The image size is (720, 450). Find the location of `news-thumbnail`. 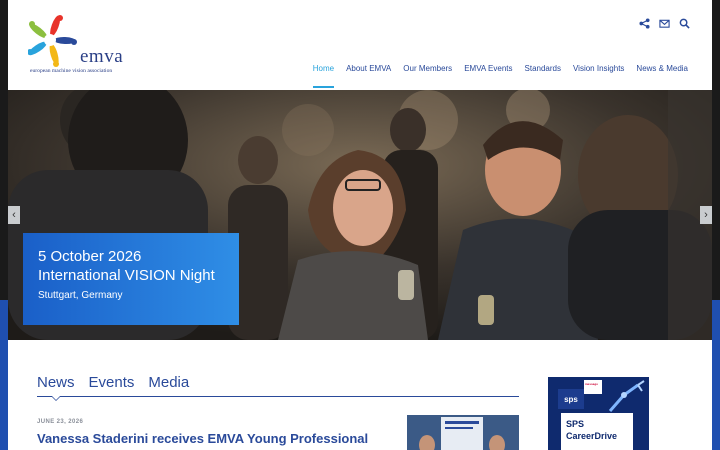

news-thumbnail is located at coordinates (463, 432).